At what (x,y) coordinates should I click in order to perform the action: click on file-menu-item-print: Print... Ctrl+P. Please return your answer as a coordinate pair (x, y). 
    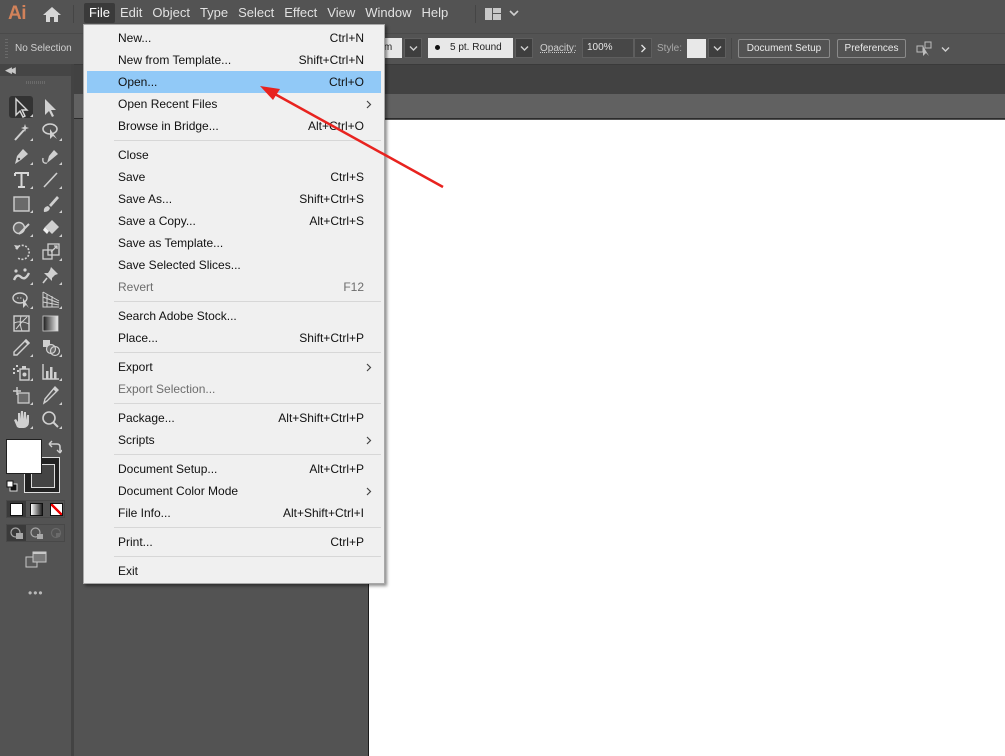
    Looking at the image, I should click on (234, 542).